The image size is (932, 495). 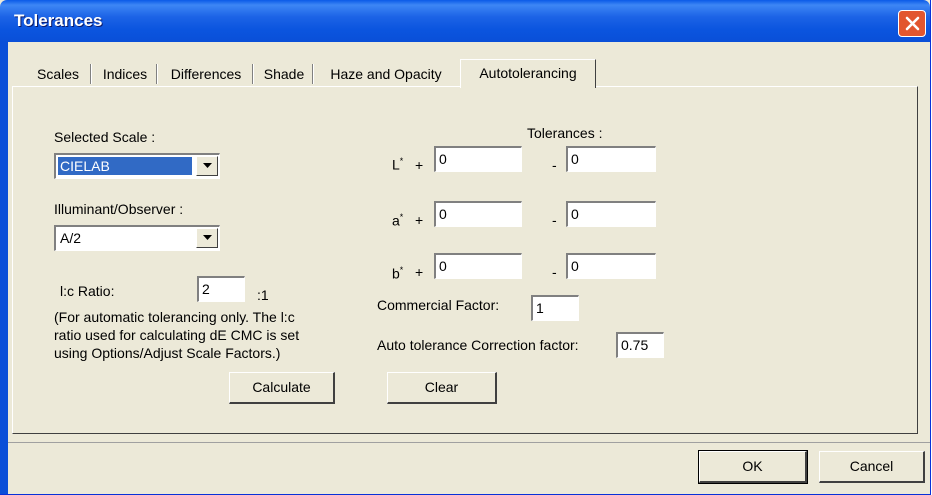 What do you see at coordinates (263, 295) in the screenshot?
I see `lc-ratio-suffix: :1` at bounding box center [263, 295].